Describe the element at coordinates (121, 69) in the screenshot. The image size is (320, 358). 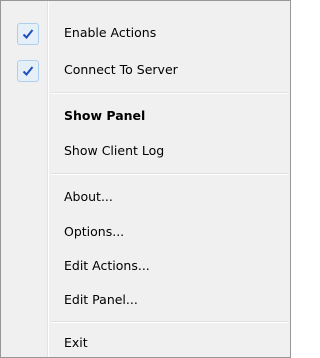
I see `menu-item-label: Connect To Server` at that location.